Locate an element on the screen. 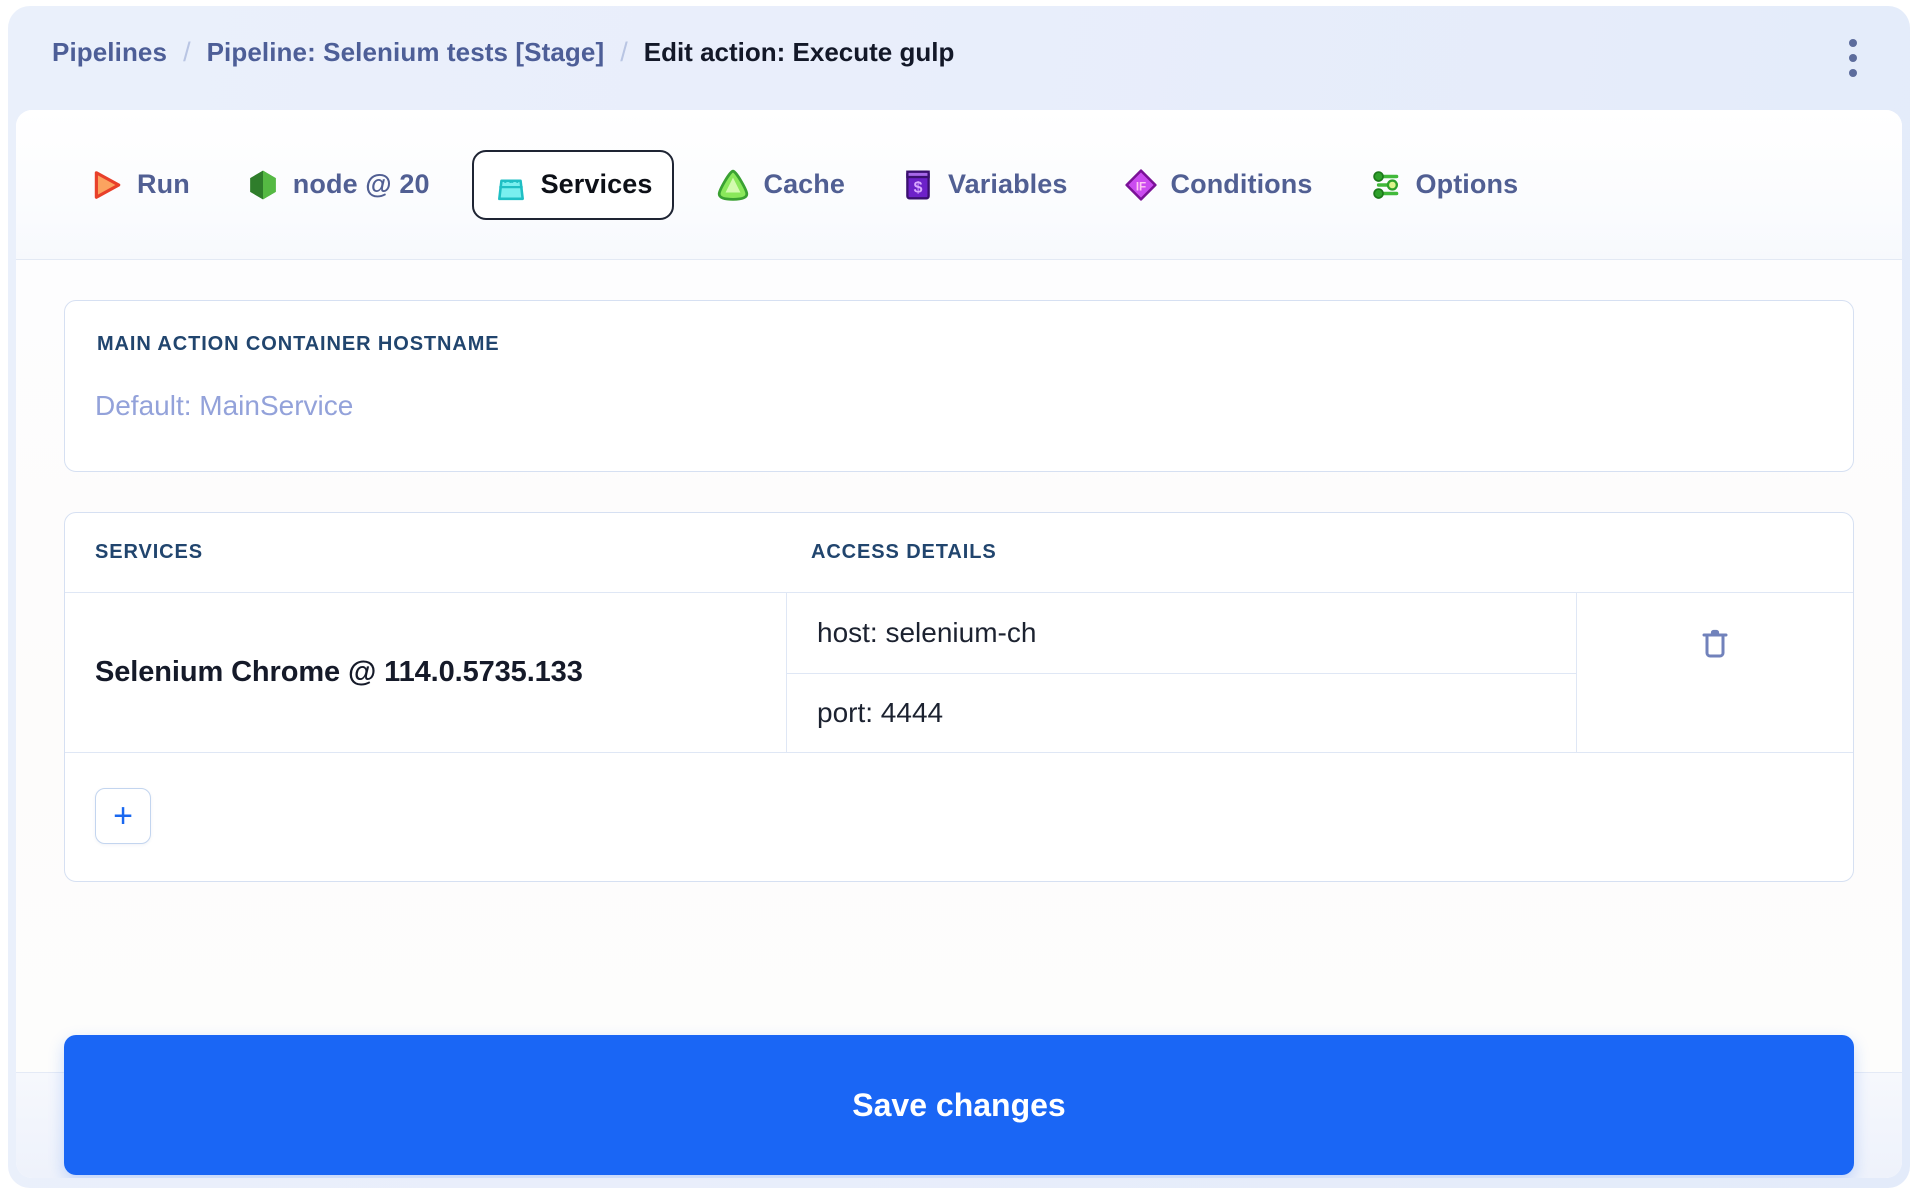 This screenshot has width=1918, height=1191. tab-options: Options is located at coordinates (1444, 185).